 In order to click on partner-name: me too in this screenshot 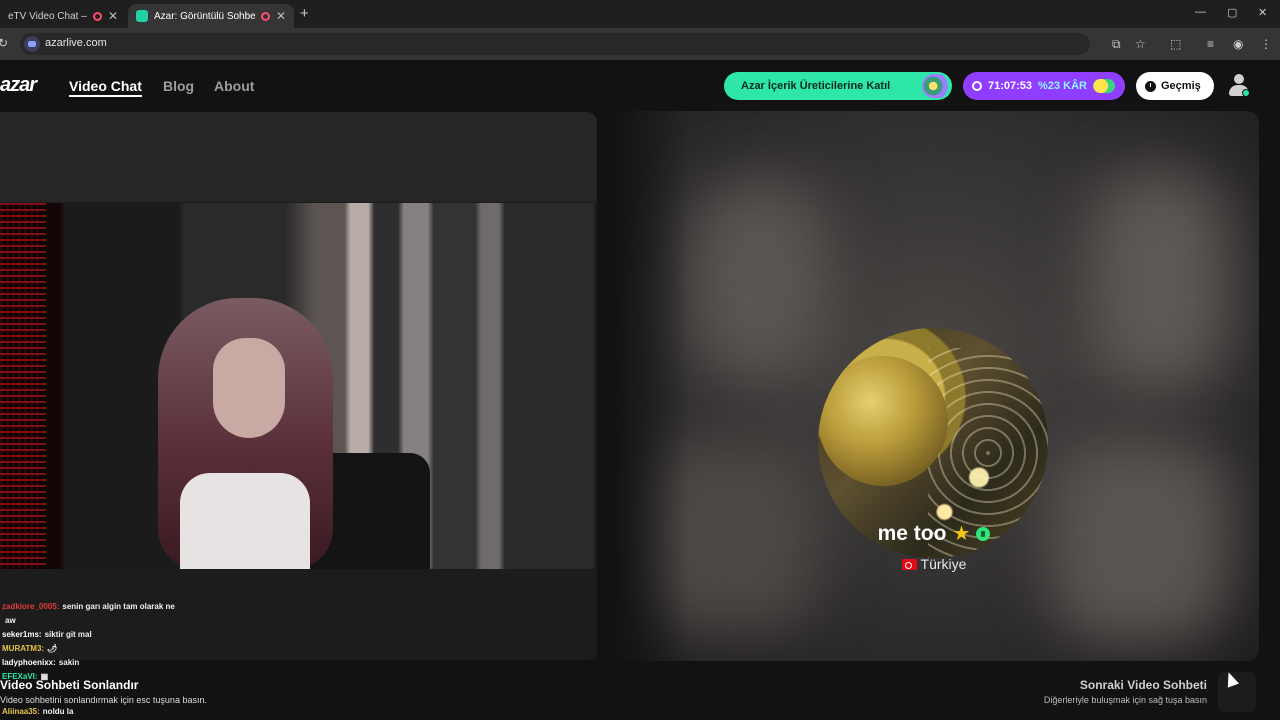, I will do `click(912, 533)`.